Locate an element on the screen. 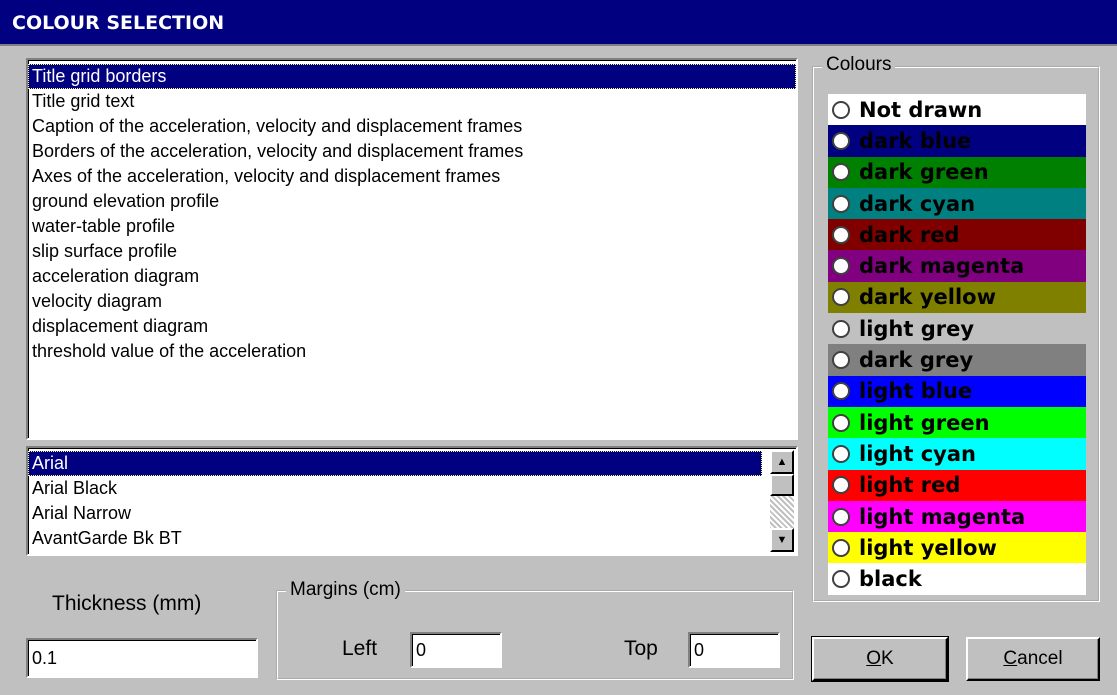 This screenshot has width=1117, height=695. colour-option: dark green is located at coordinates (957, 172).